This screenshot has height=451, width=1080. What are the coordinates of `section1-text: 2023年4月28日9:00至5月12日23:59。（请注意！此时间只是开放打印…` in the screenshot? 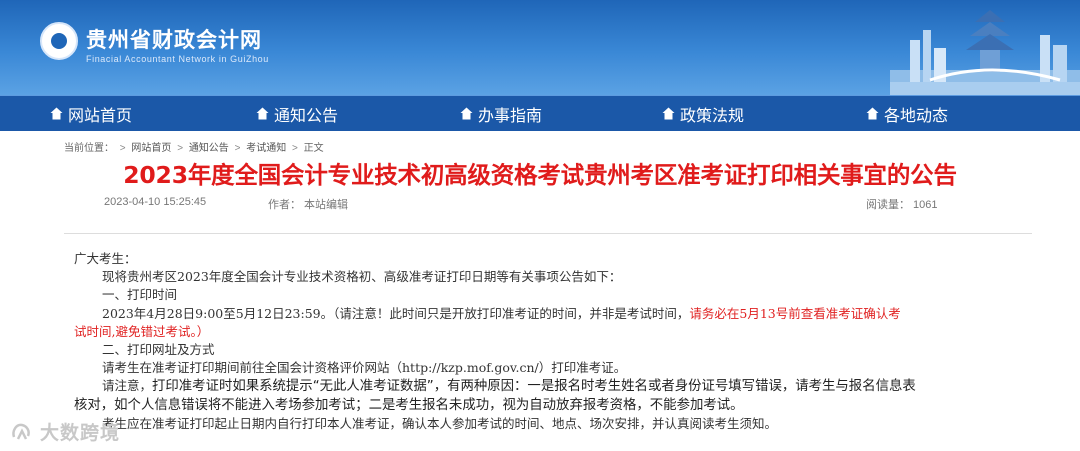 It's located at (396, 313).